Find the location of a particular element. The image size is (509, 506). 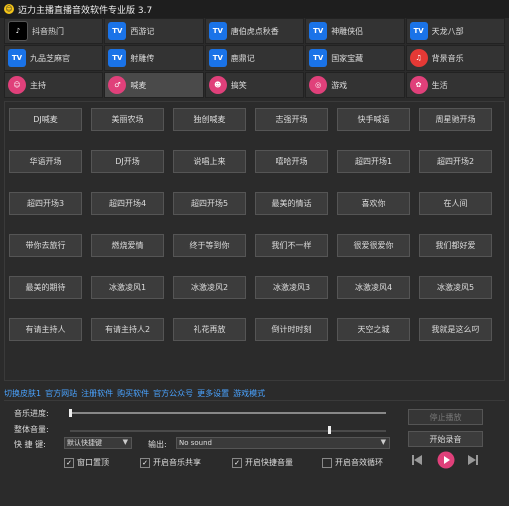

window-title: 迈力主播直播音效软件专业版 3.7 is located at coordinates (85, 10).